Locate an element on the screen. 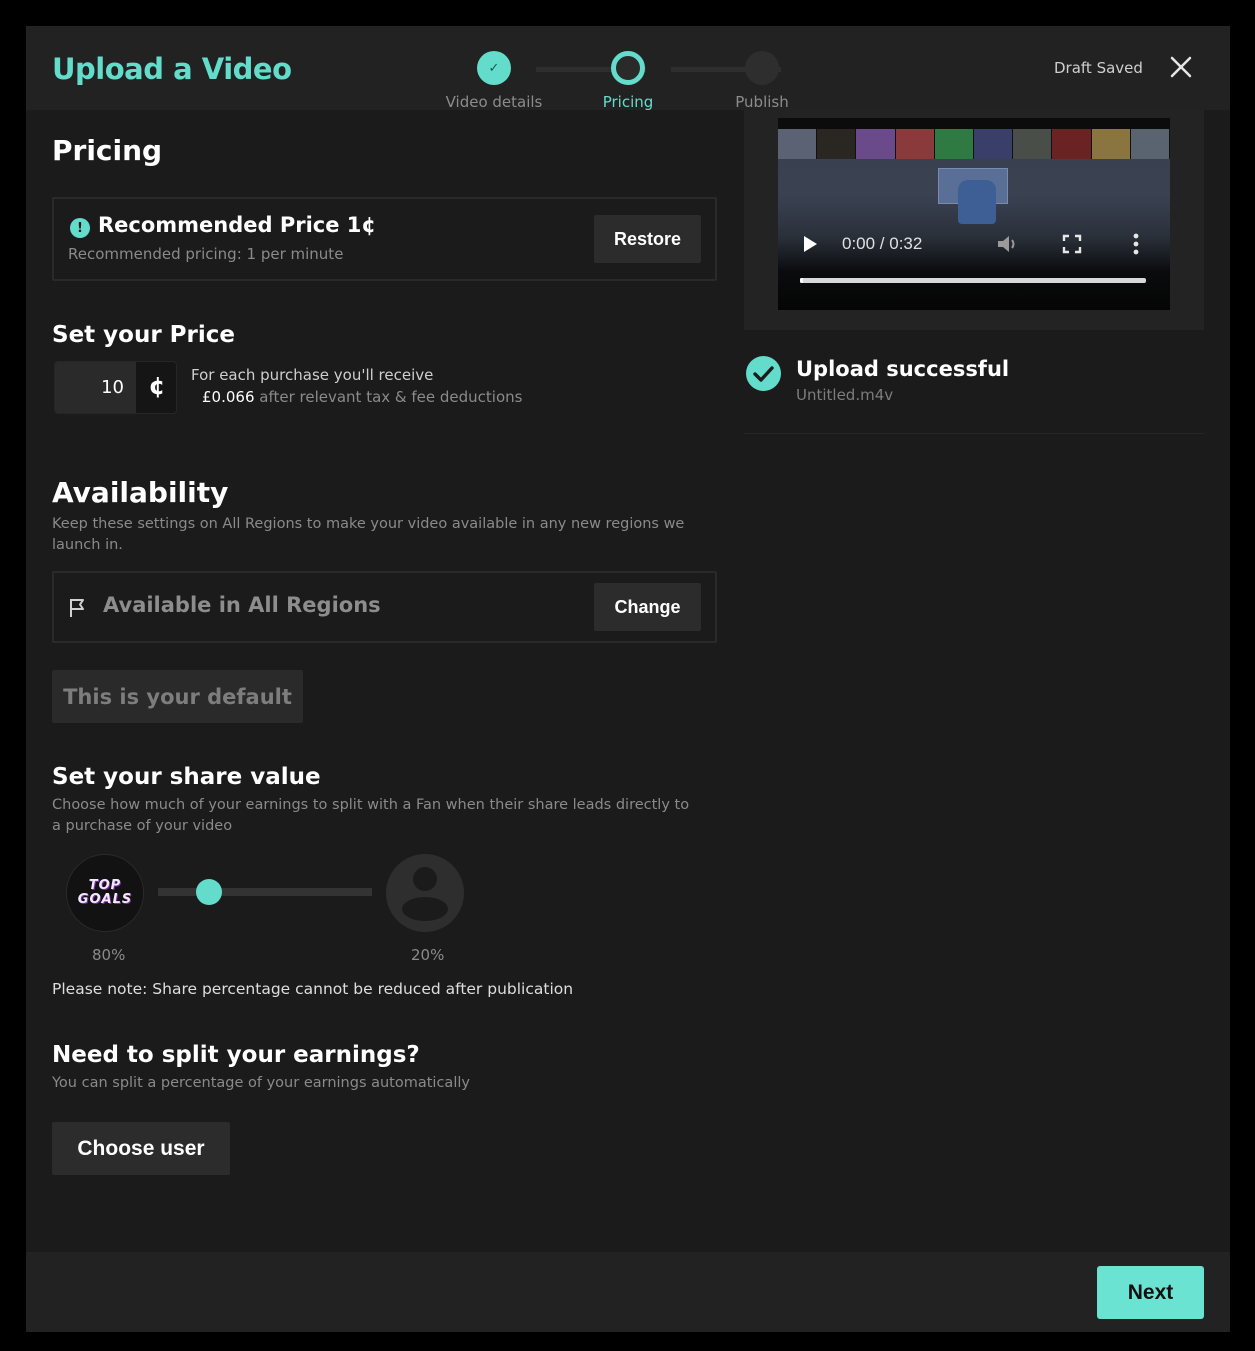 This screenshot has height=1351, width=1255. video-player: 0:00 / 0:32 is located at coordinates (974, 214).